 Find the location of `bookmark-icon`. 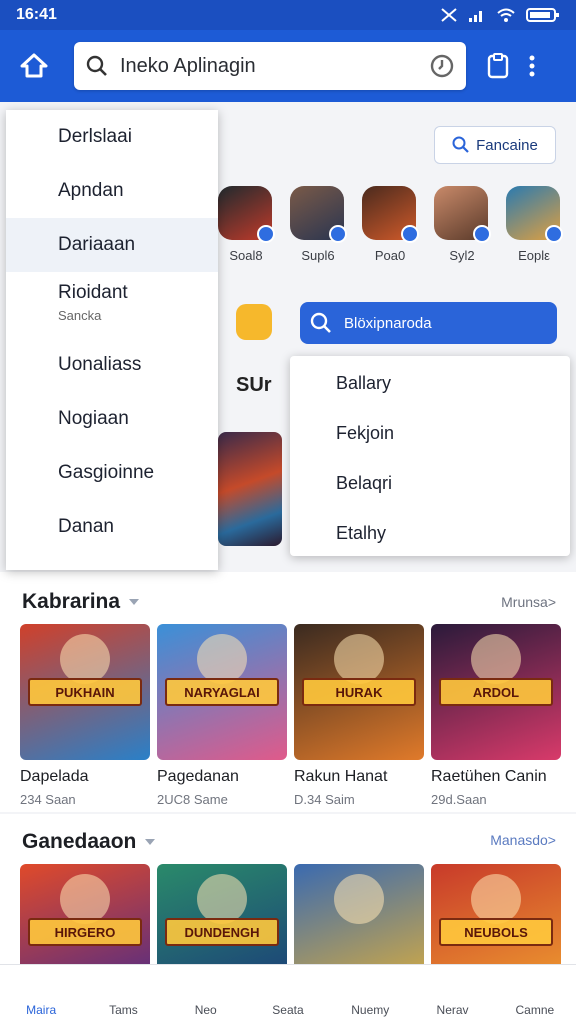

bookmark-icon is located at coordinates (315, 383).